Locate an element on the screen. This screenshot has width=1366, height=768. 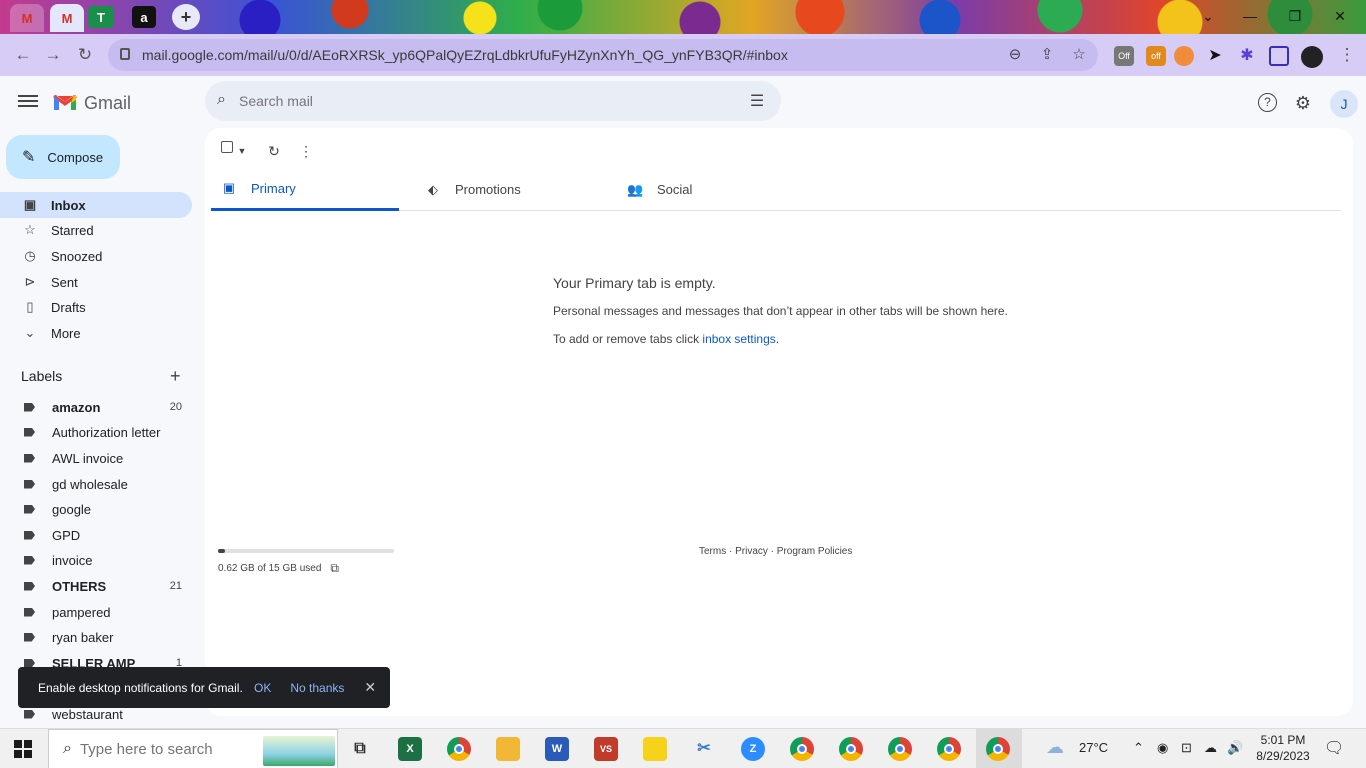
tab-social: 👥 Social is located at coordinates (711, 189).